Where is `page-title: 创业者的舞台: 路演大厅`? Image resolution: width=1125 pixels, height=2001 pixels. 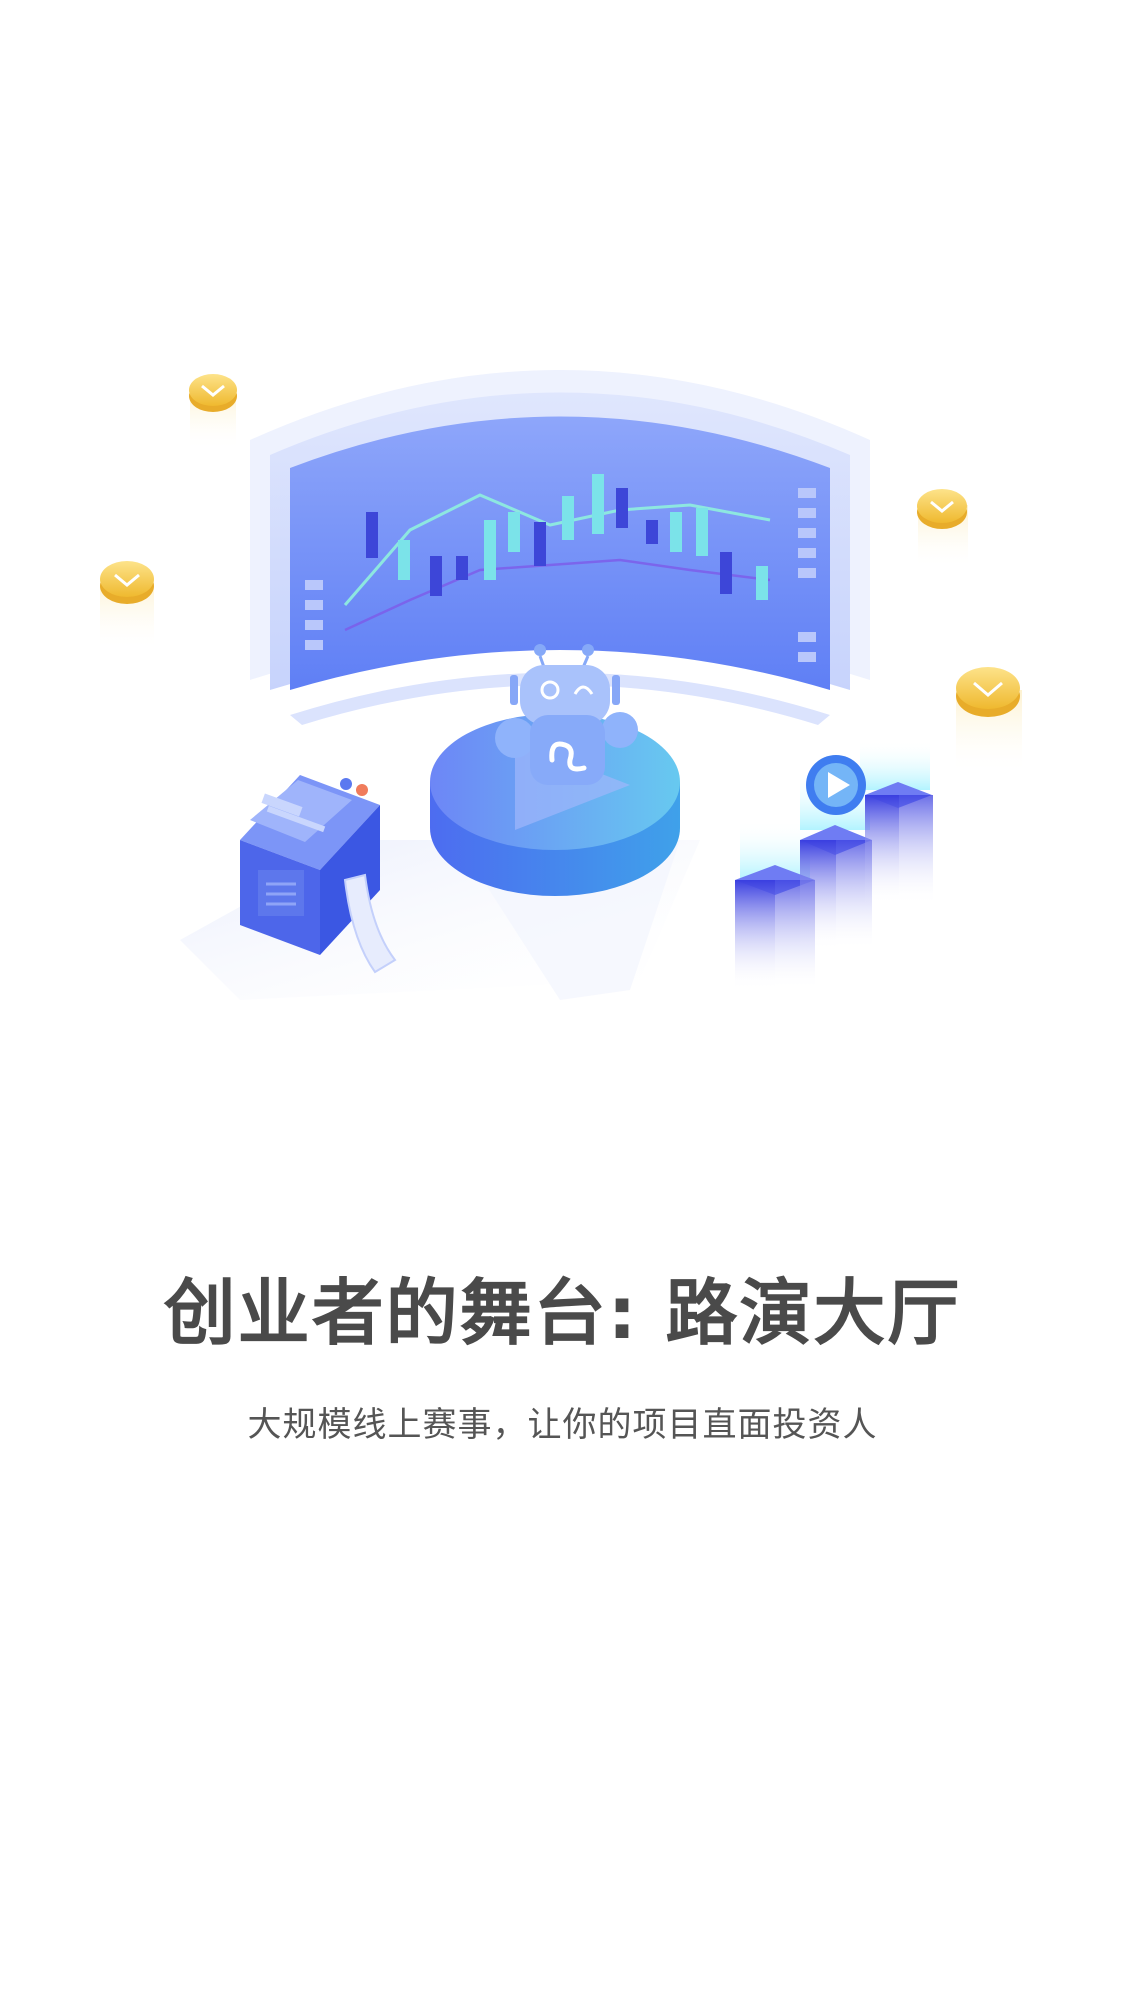 page-title: 创业者的舞台: 路演大厅 is located at coordinates (562, 1313).